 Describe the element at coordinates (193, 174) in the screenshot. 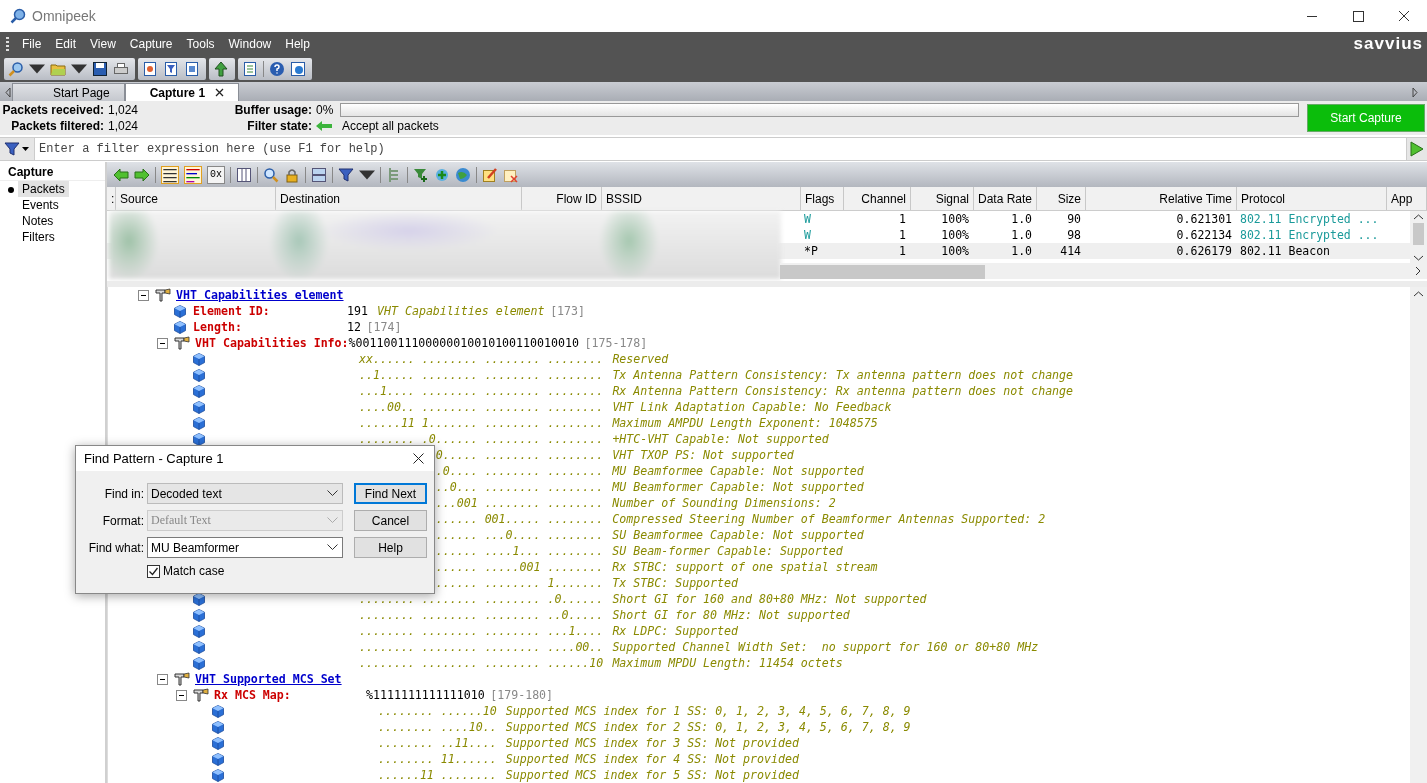

I see `color-list-view-button` at that location.